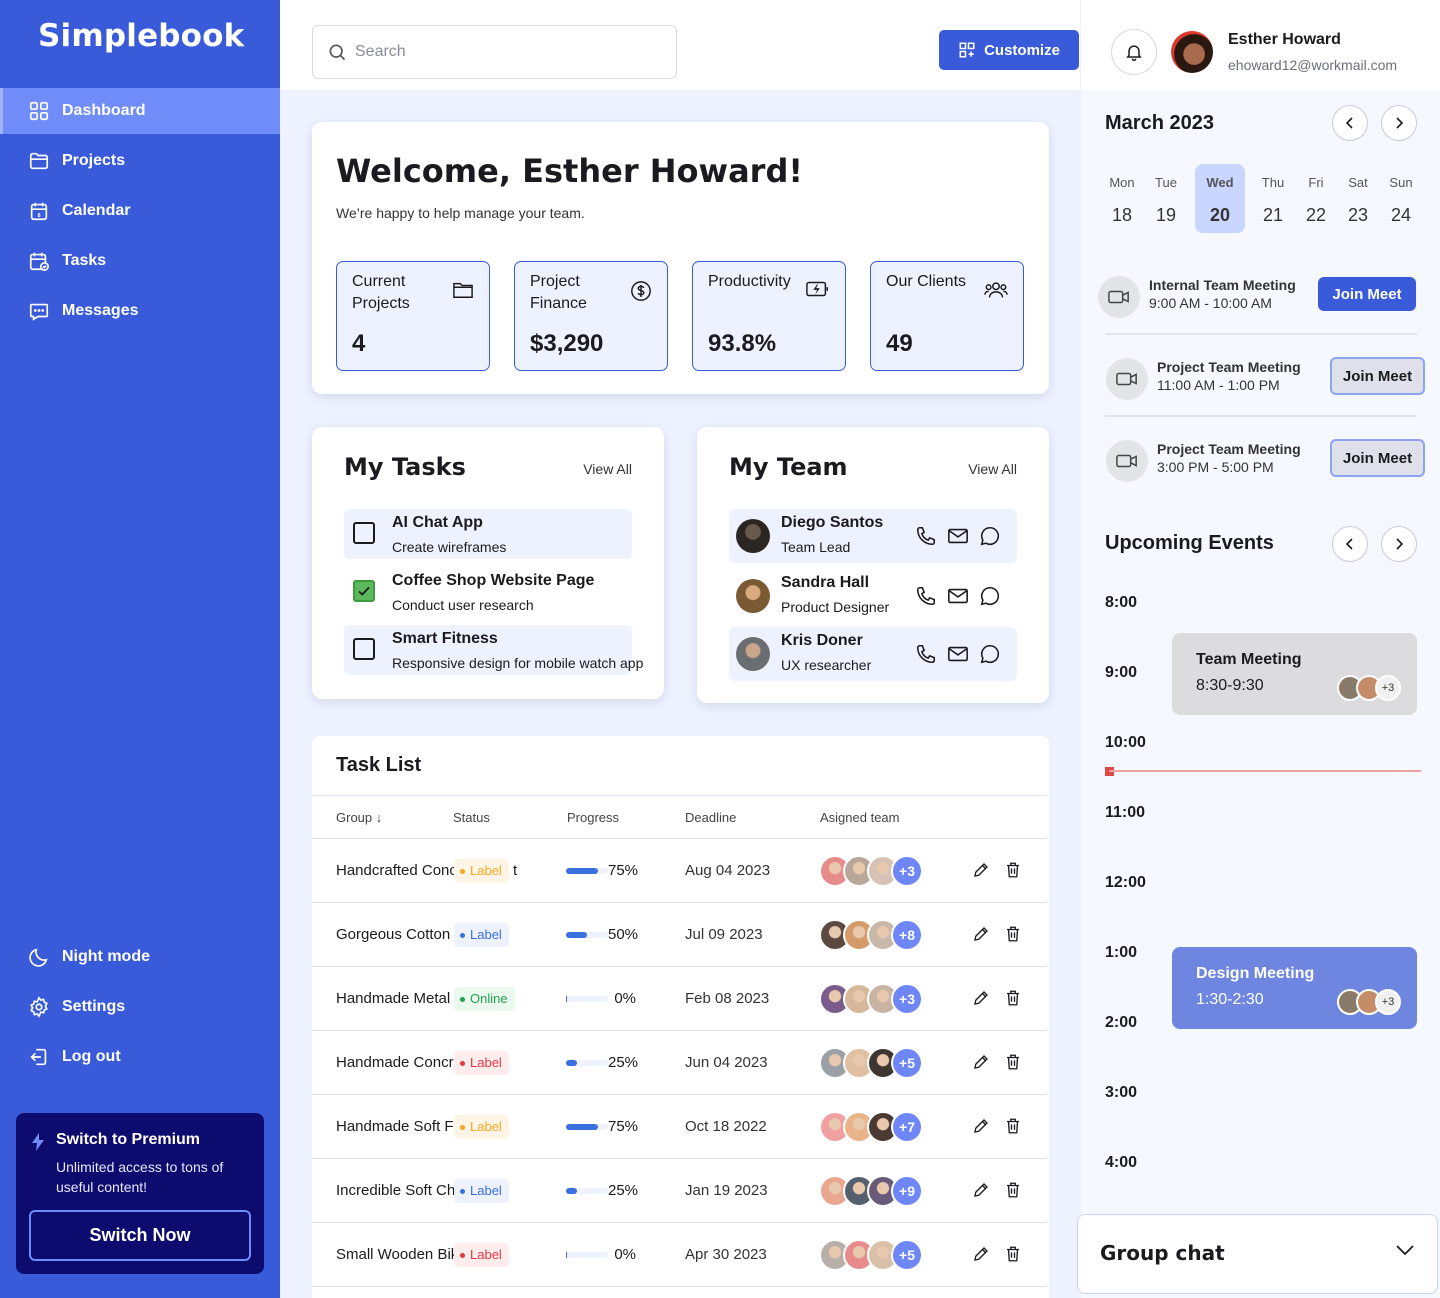  Describe the element at coordinates (413, 316) in the screenshot. I see `stat-current-projects: Current Projects 4` at that location.